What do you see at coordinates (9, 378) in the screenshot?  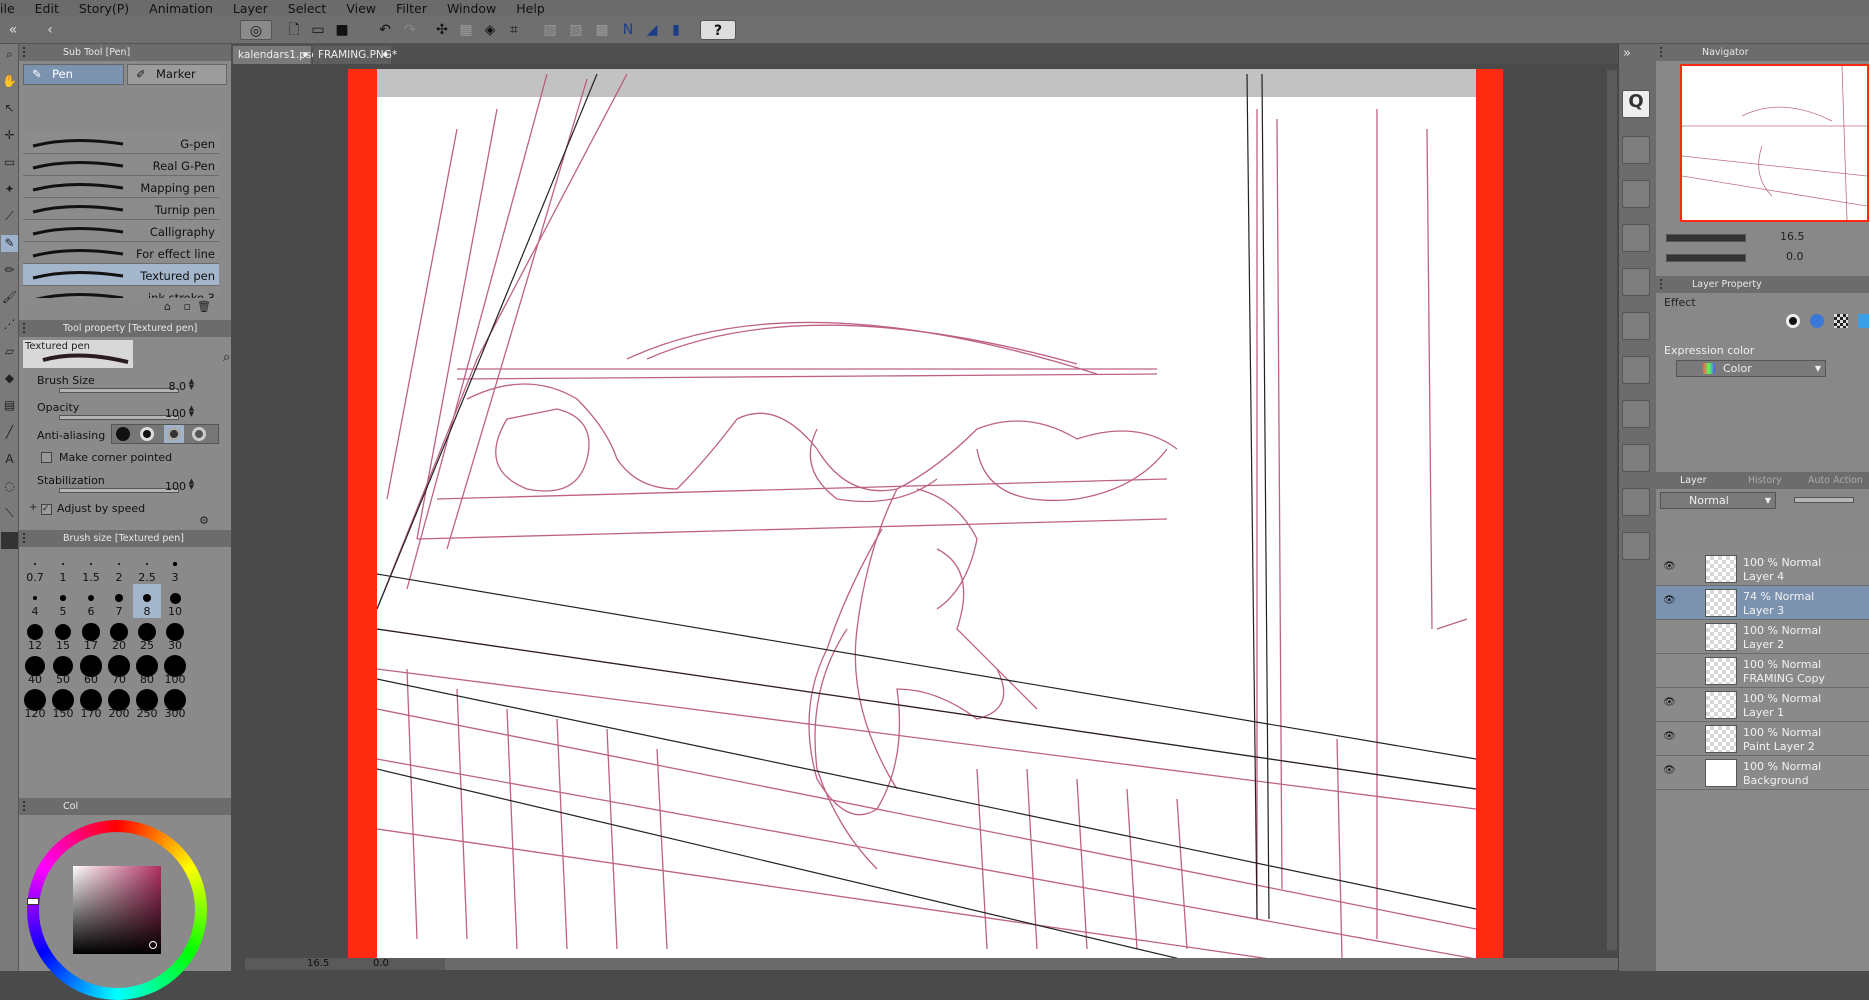 I see `fill-tool-icon: ◆` at bounding box center [9, 378].